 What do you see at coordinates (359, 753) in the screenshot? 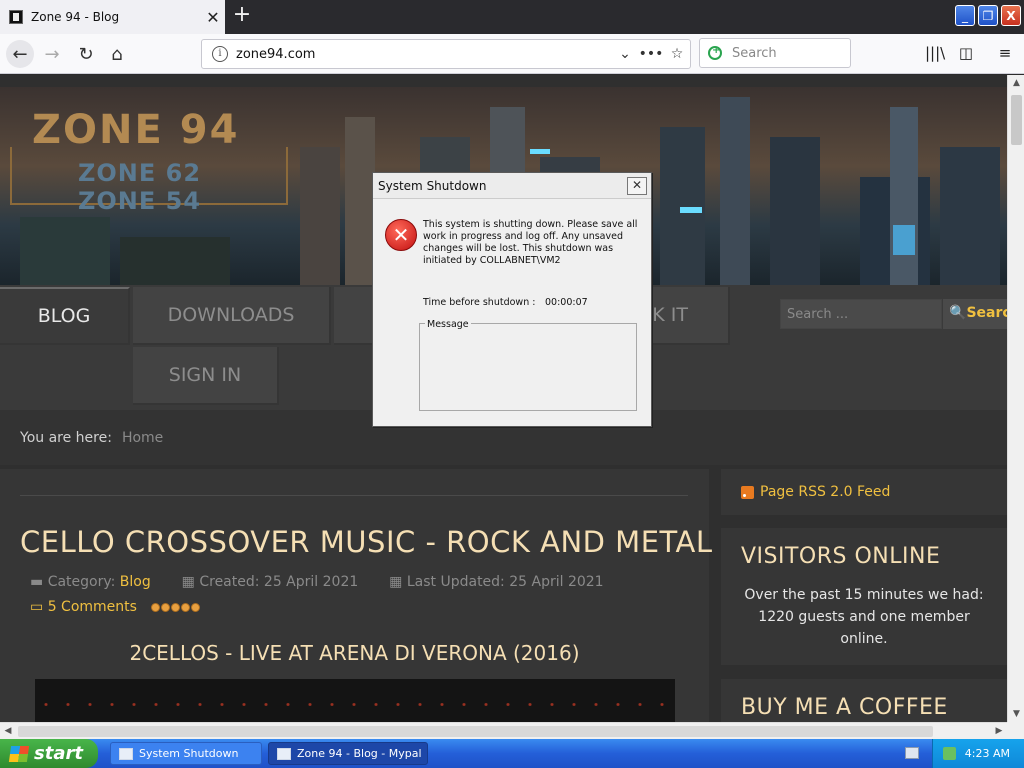
I see `taskbar-item-label: Zone 94 - Blog - Mypal` at bounding box center [359, 753].